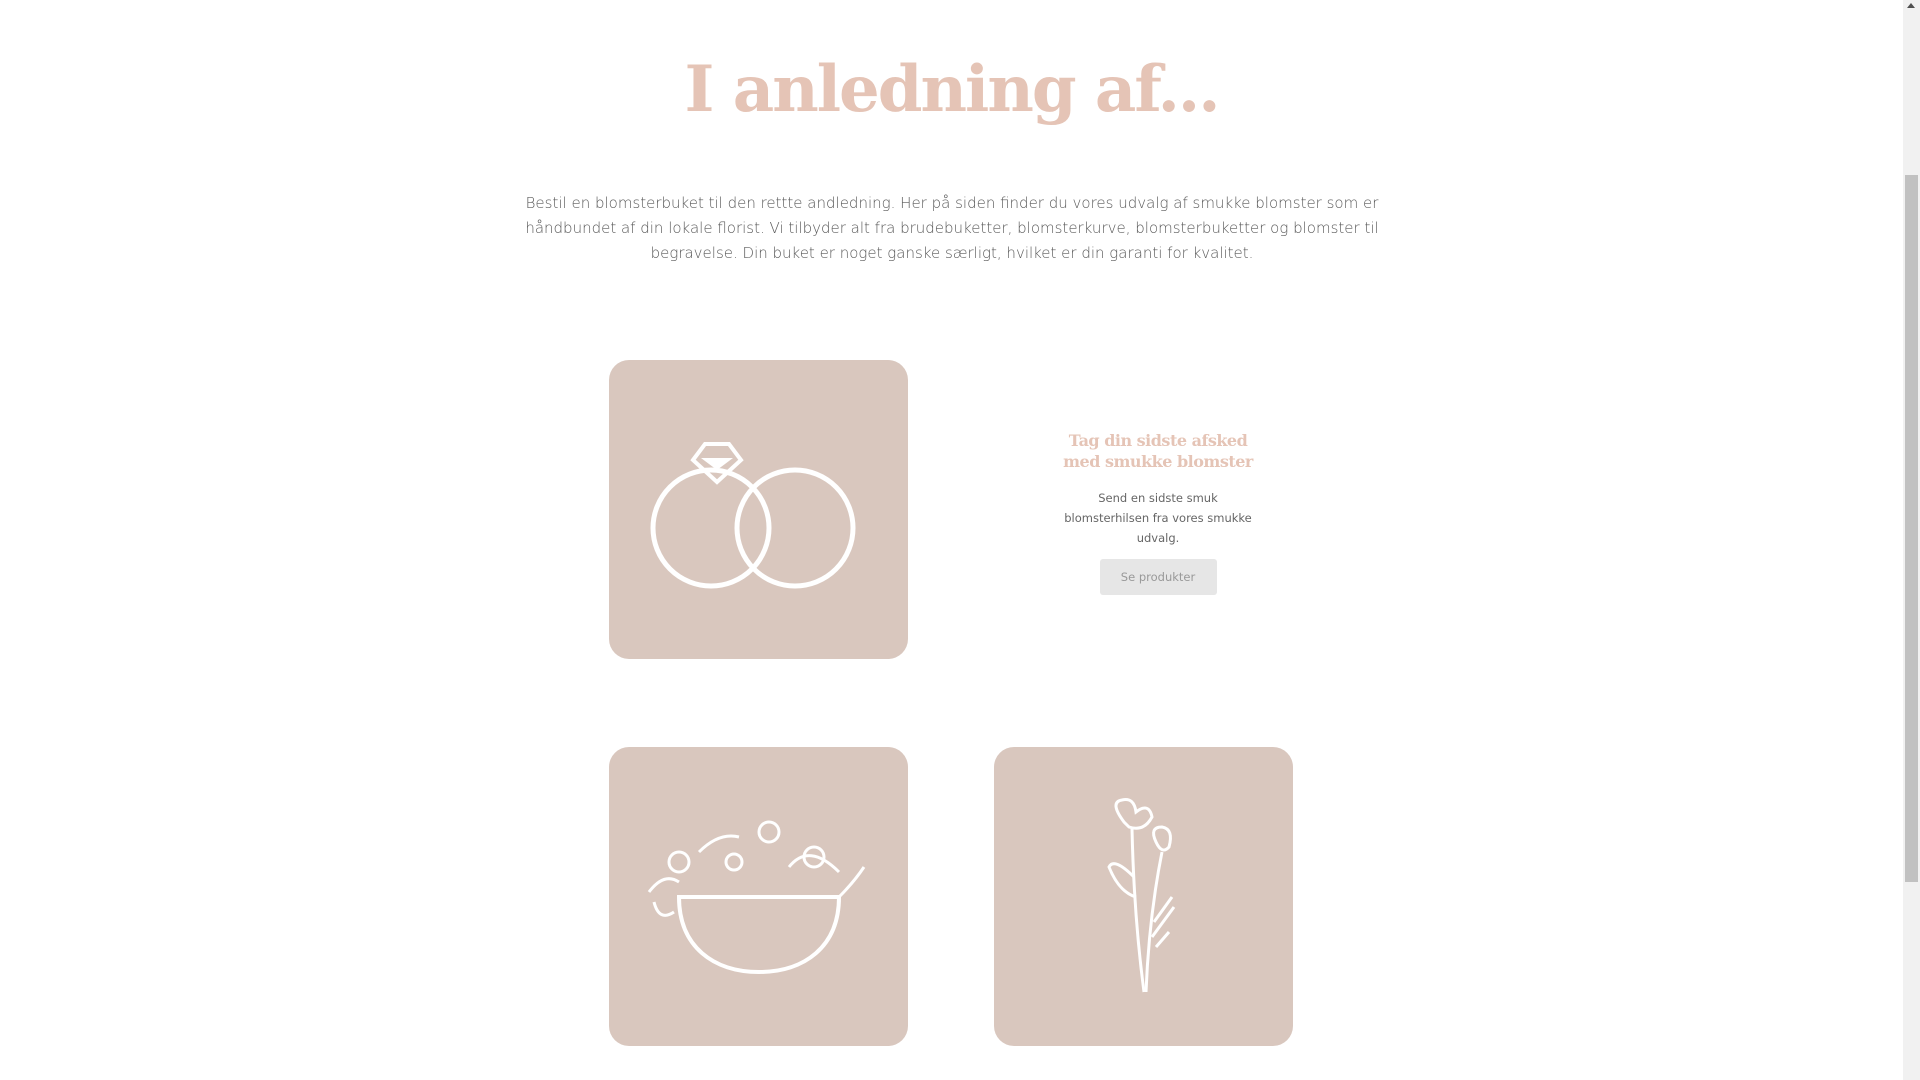  I want to click on scroll-up-arrow-icon, so click(1911, 5).